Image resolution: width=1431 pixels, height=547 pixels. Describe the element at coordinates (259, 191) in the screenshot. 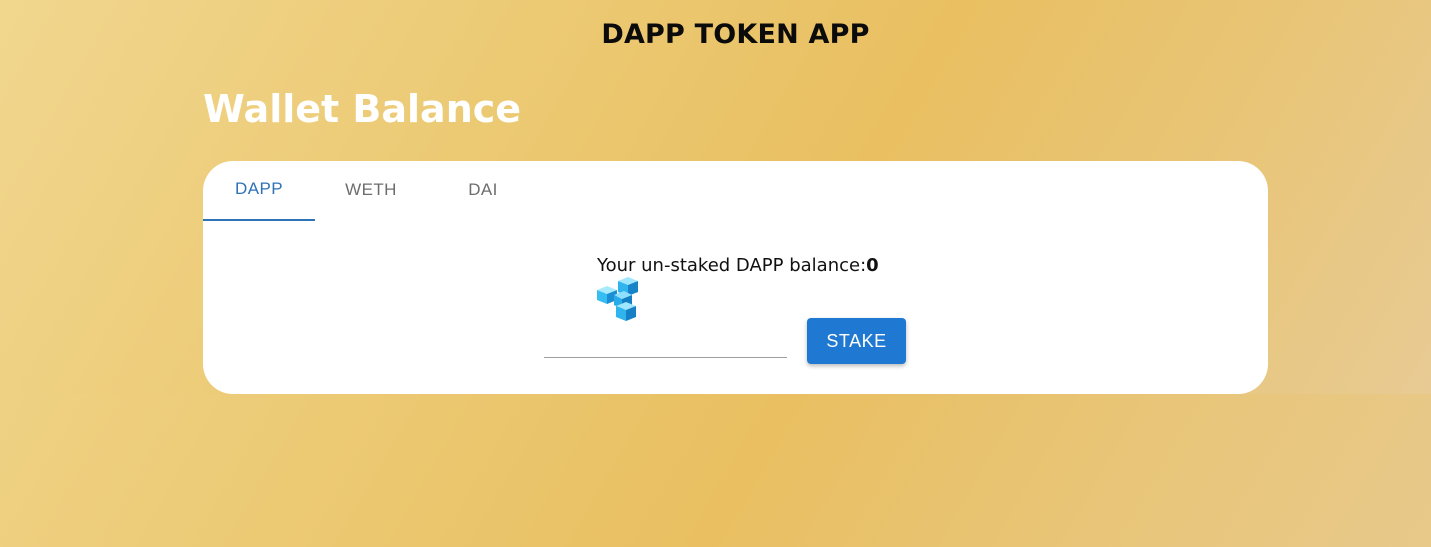

I see `tab-dapp: DAPP` at that location.